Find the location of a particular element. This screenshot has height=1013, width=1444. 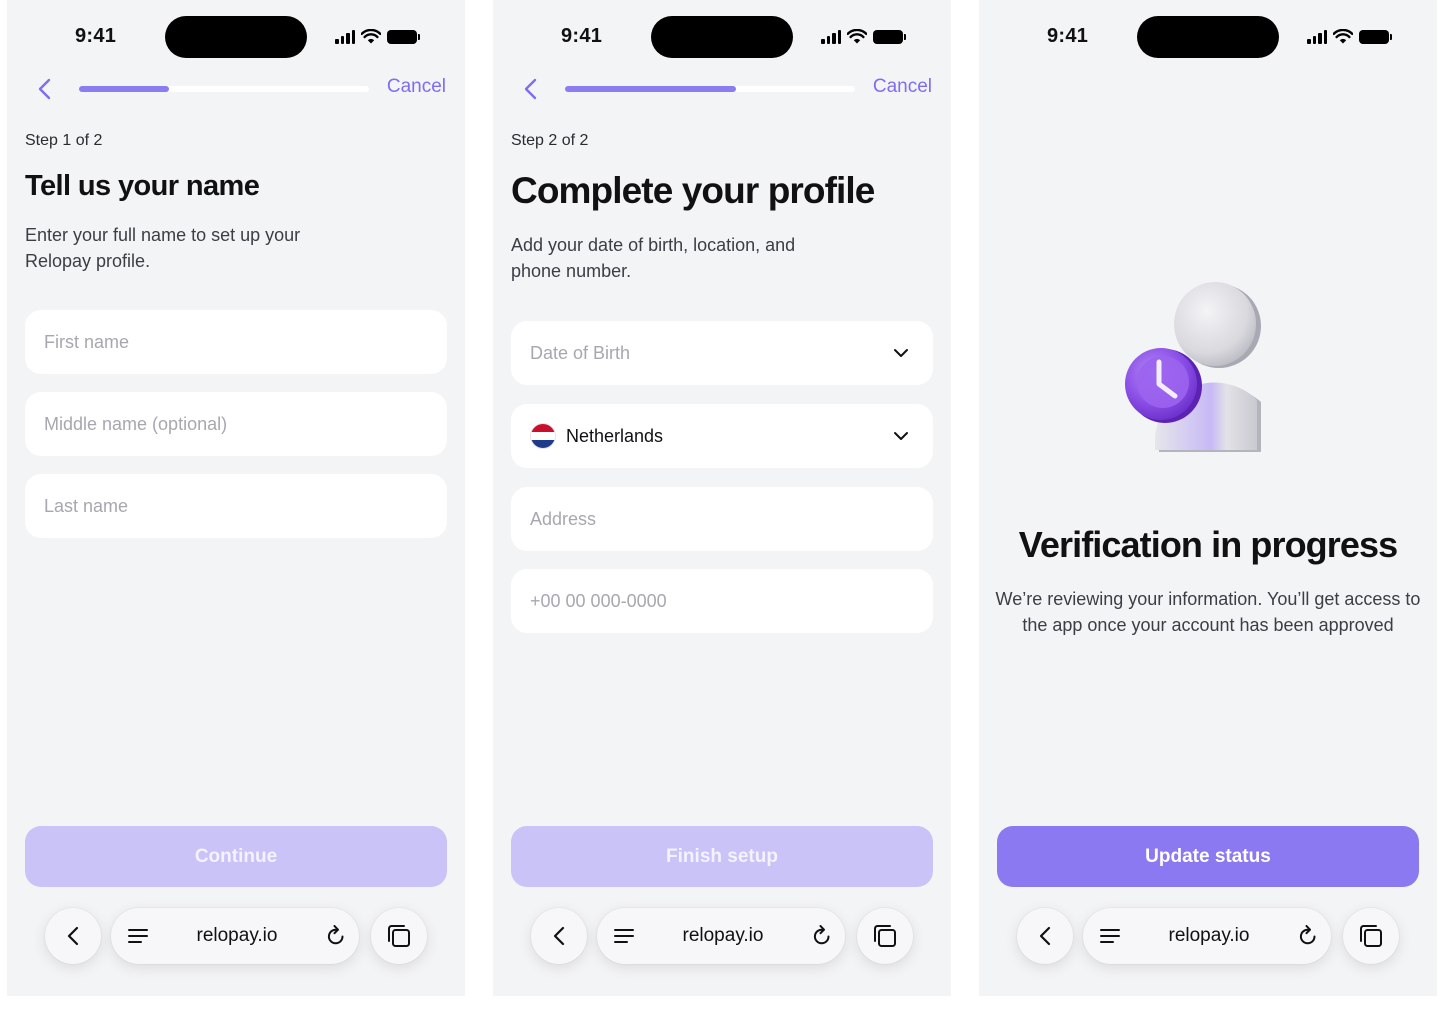

step-label: Step 2 of 2 is located at coordinates (550, 140).